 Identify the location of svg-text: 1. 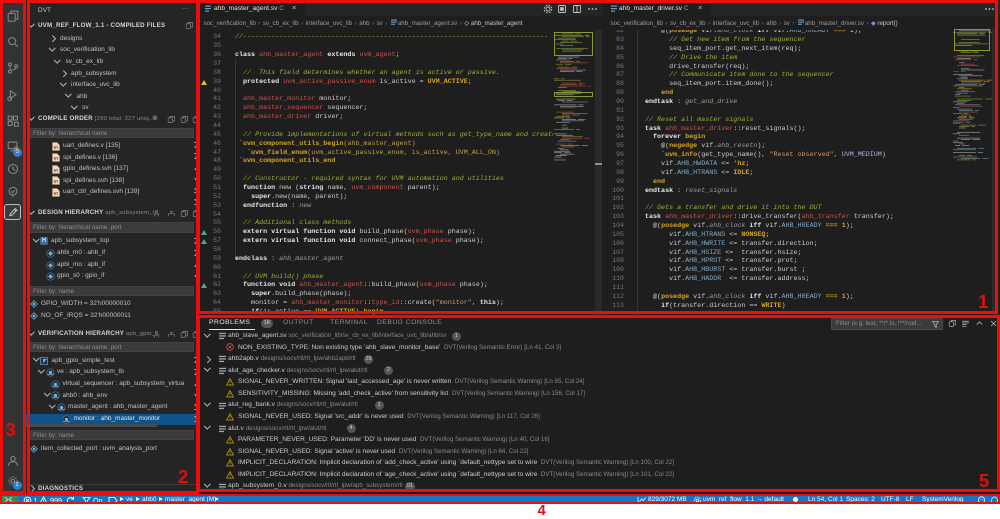
(36, 500).